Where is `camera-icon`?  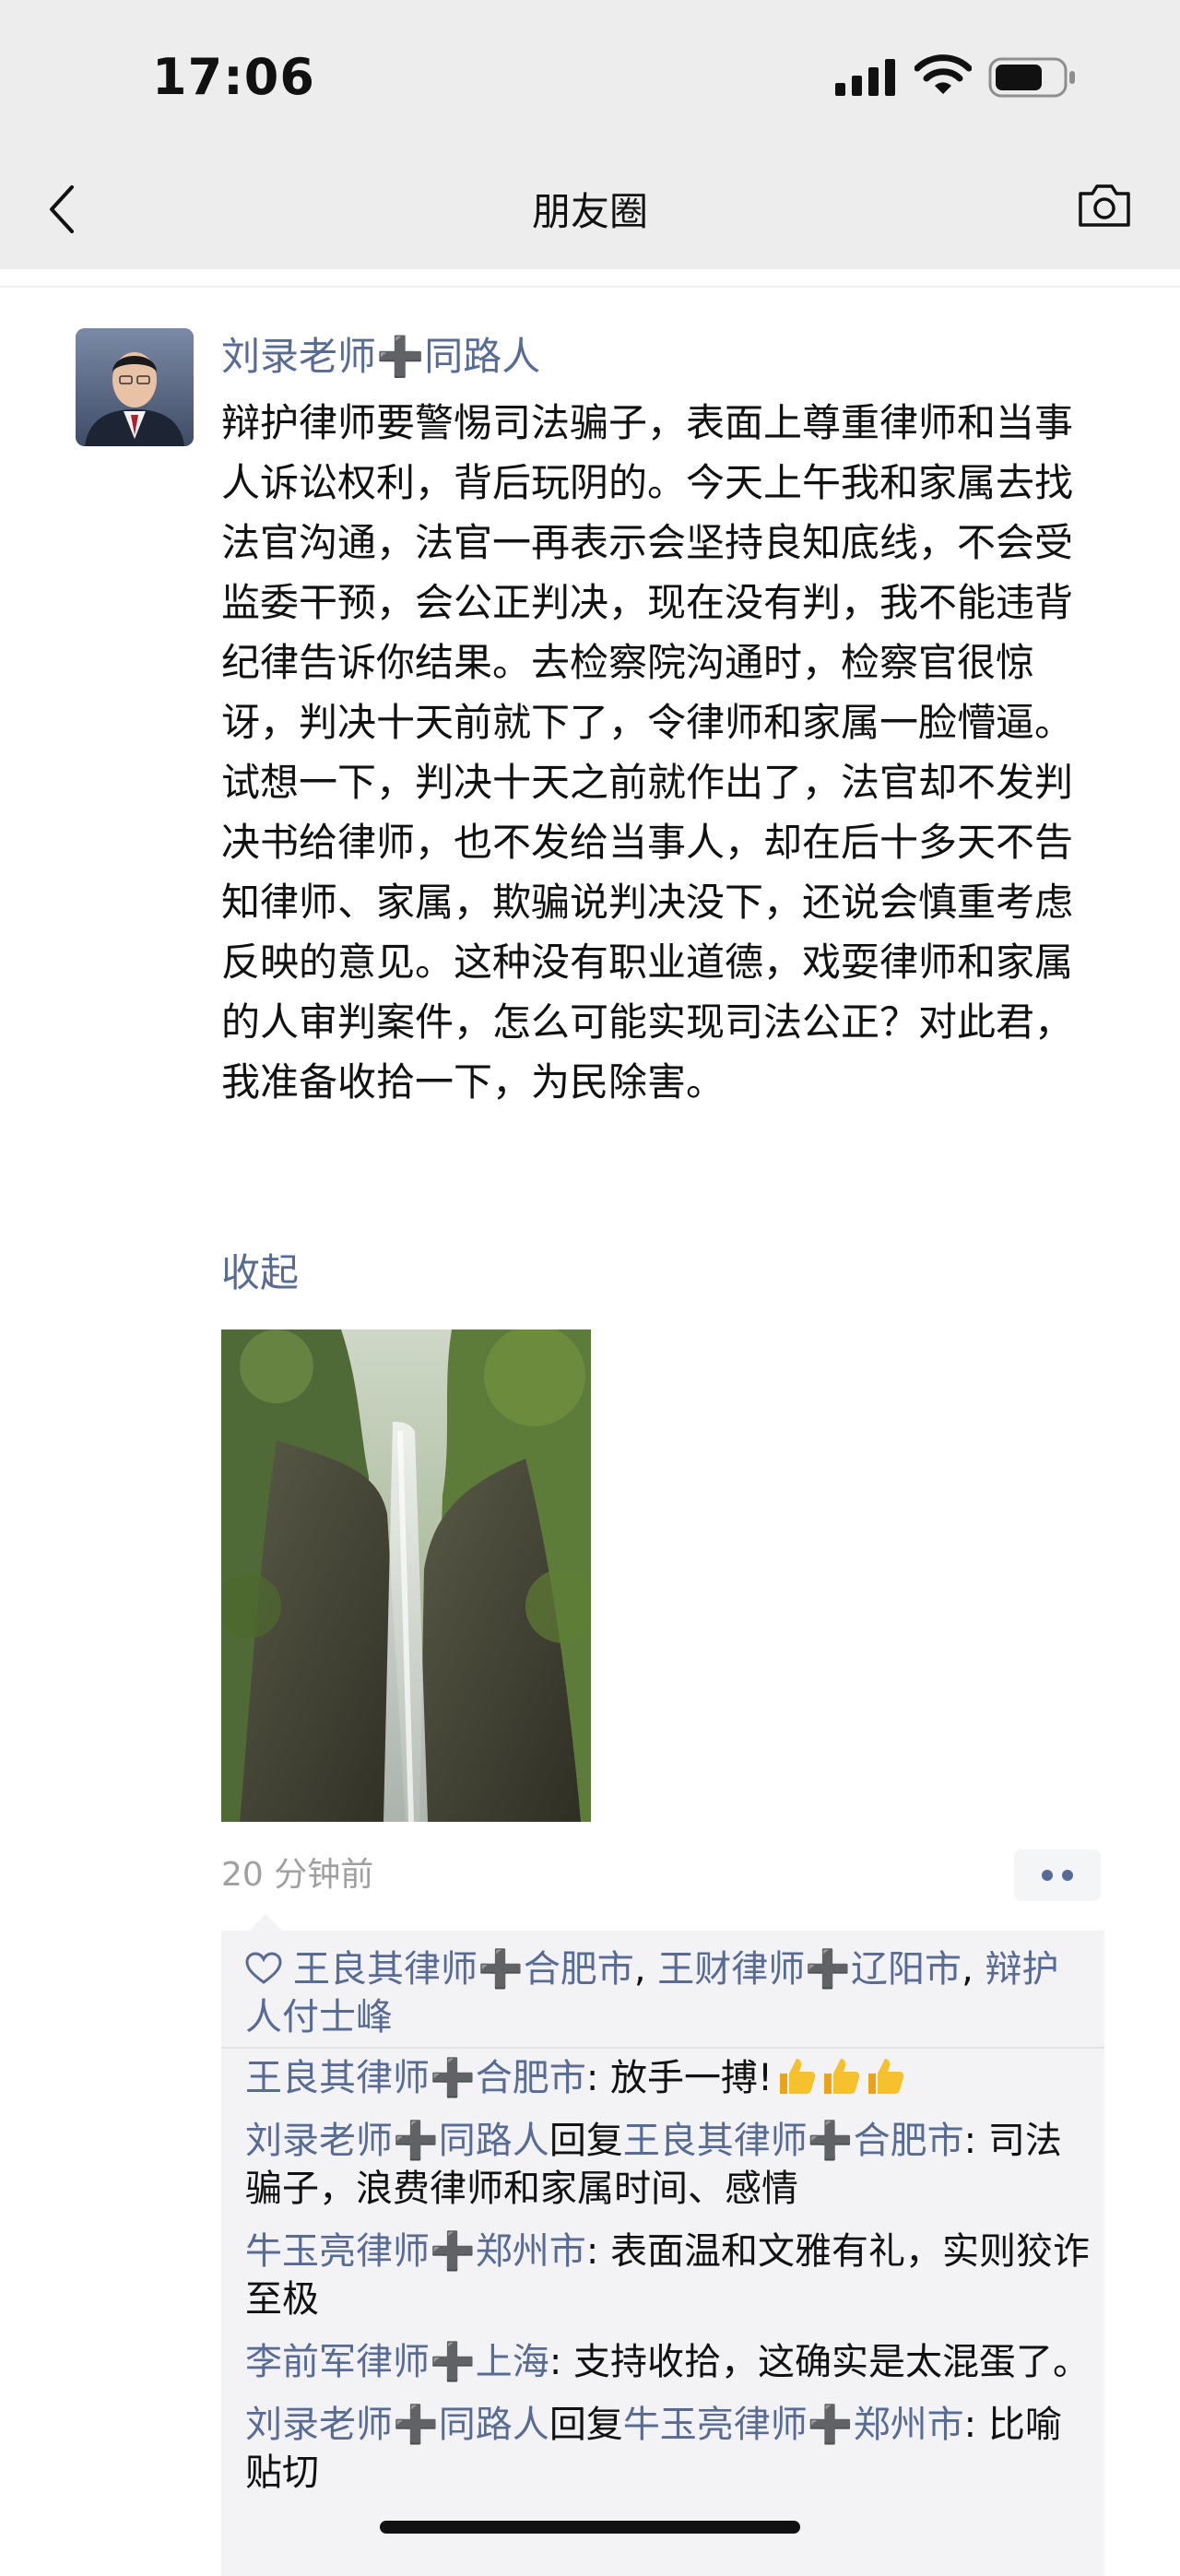 camera-icon is located at coordinates (1104, 205).